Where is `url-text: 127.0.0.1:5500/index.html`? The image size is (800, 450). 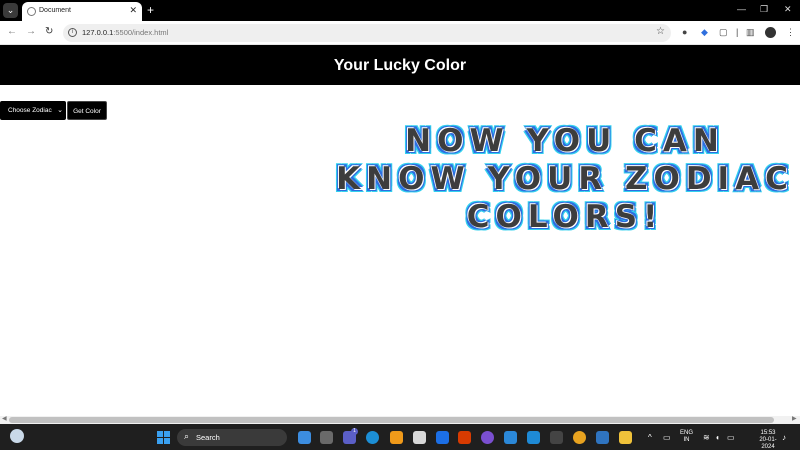
url-text: 127.0.0.1:5500/index.html is located at coordinates (125, 32).